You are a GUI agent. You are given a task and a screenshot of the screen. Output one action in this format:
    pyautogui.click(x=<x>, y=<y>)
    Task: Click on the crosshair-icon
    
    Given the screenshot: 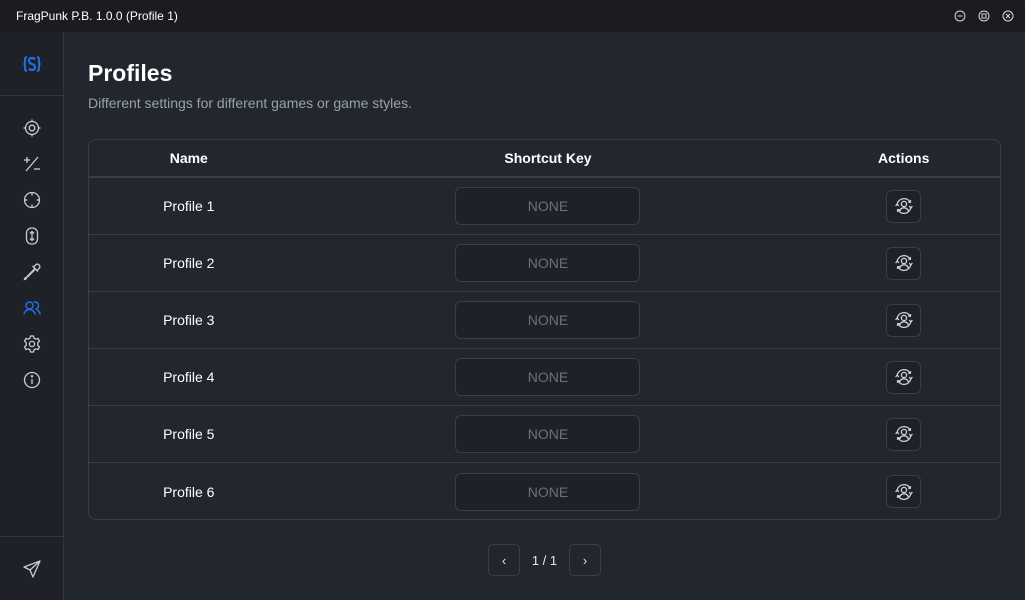 What is the action you would take?
    pyautogui.click(x=31, y=200)
    